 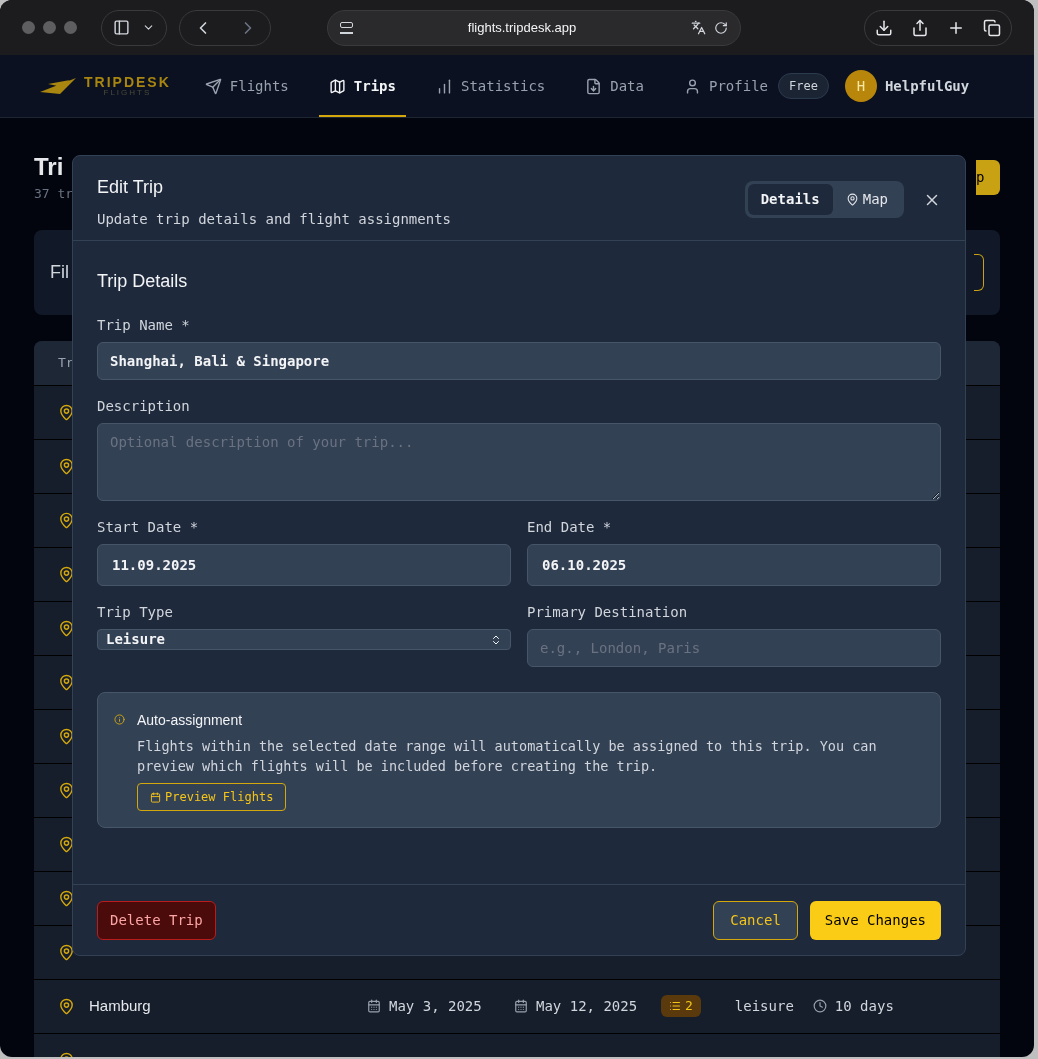 What do you see at coordinates (346, 27) in the screenshot?
I see `page-menu-icon` at bounding box center [346, 27].